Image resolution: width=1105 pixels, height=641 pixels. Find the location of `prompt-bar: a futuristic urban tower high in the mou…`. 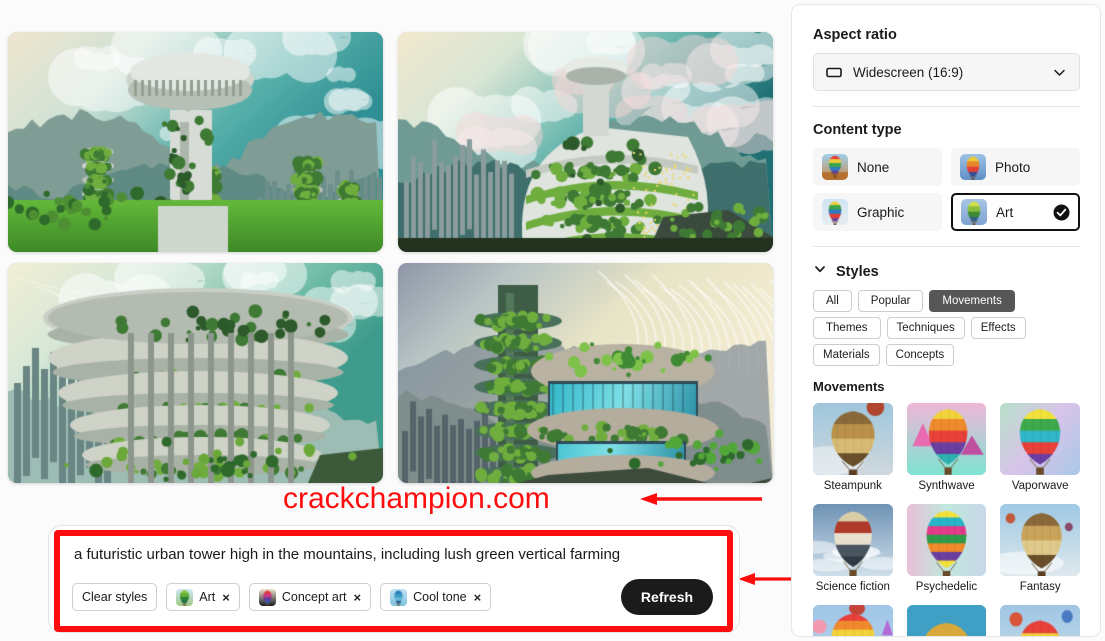

prompt-bar: a futuristic urban tower high in the mou… is located at coordinates (393, 581).